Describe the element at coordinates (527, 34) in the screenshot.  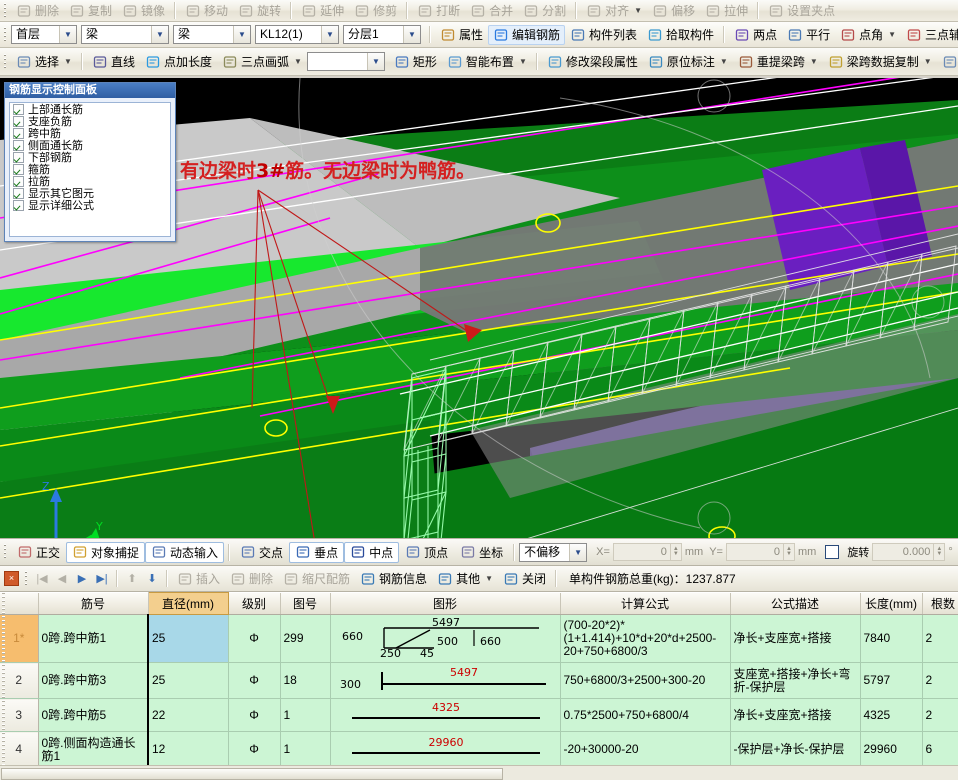
I see `edit-rebar-button: 编辑钢筋` at that location.